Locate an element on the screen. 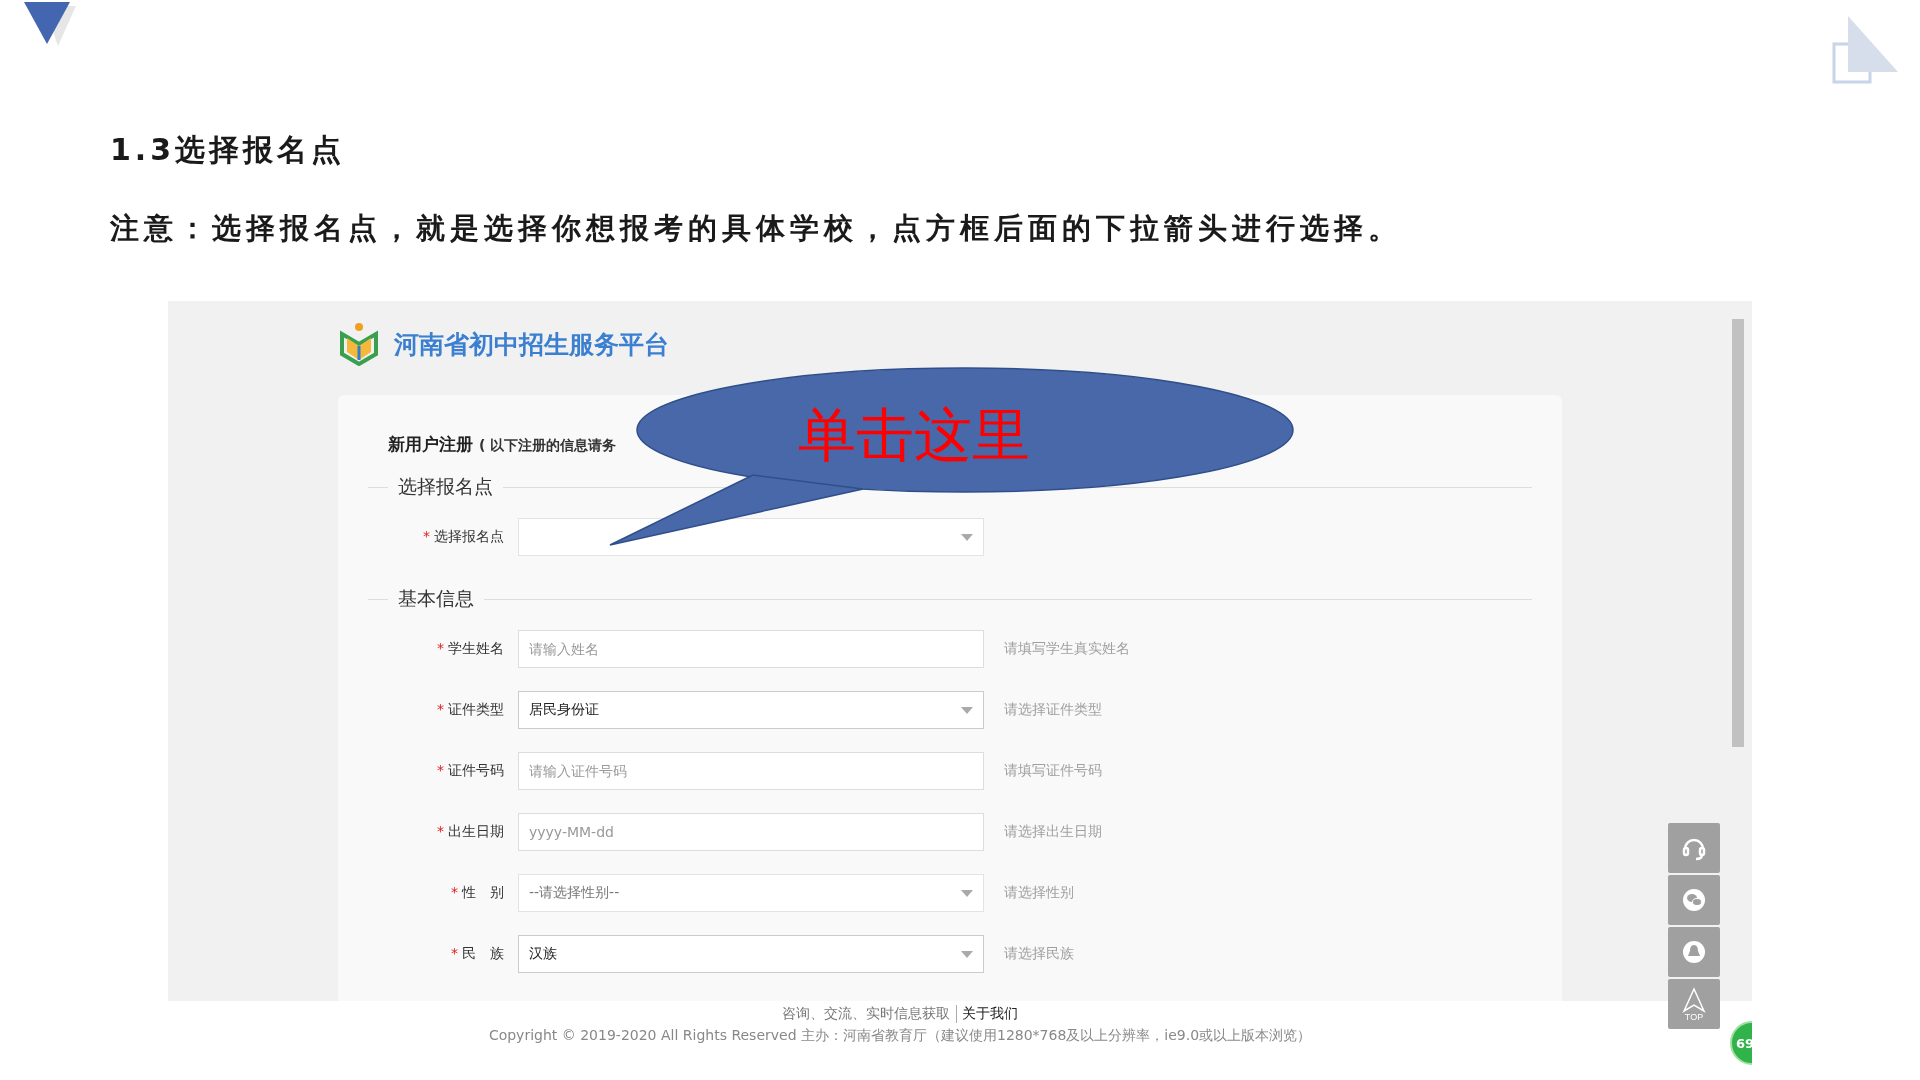  slide-note: 注意：选择报名点，就是选择你想报考的具体学校，点方框后面的下拉箭头进行选择。 is located at coordinates (756, 228).